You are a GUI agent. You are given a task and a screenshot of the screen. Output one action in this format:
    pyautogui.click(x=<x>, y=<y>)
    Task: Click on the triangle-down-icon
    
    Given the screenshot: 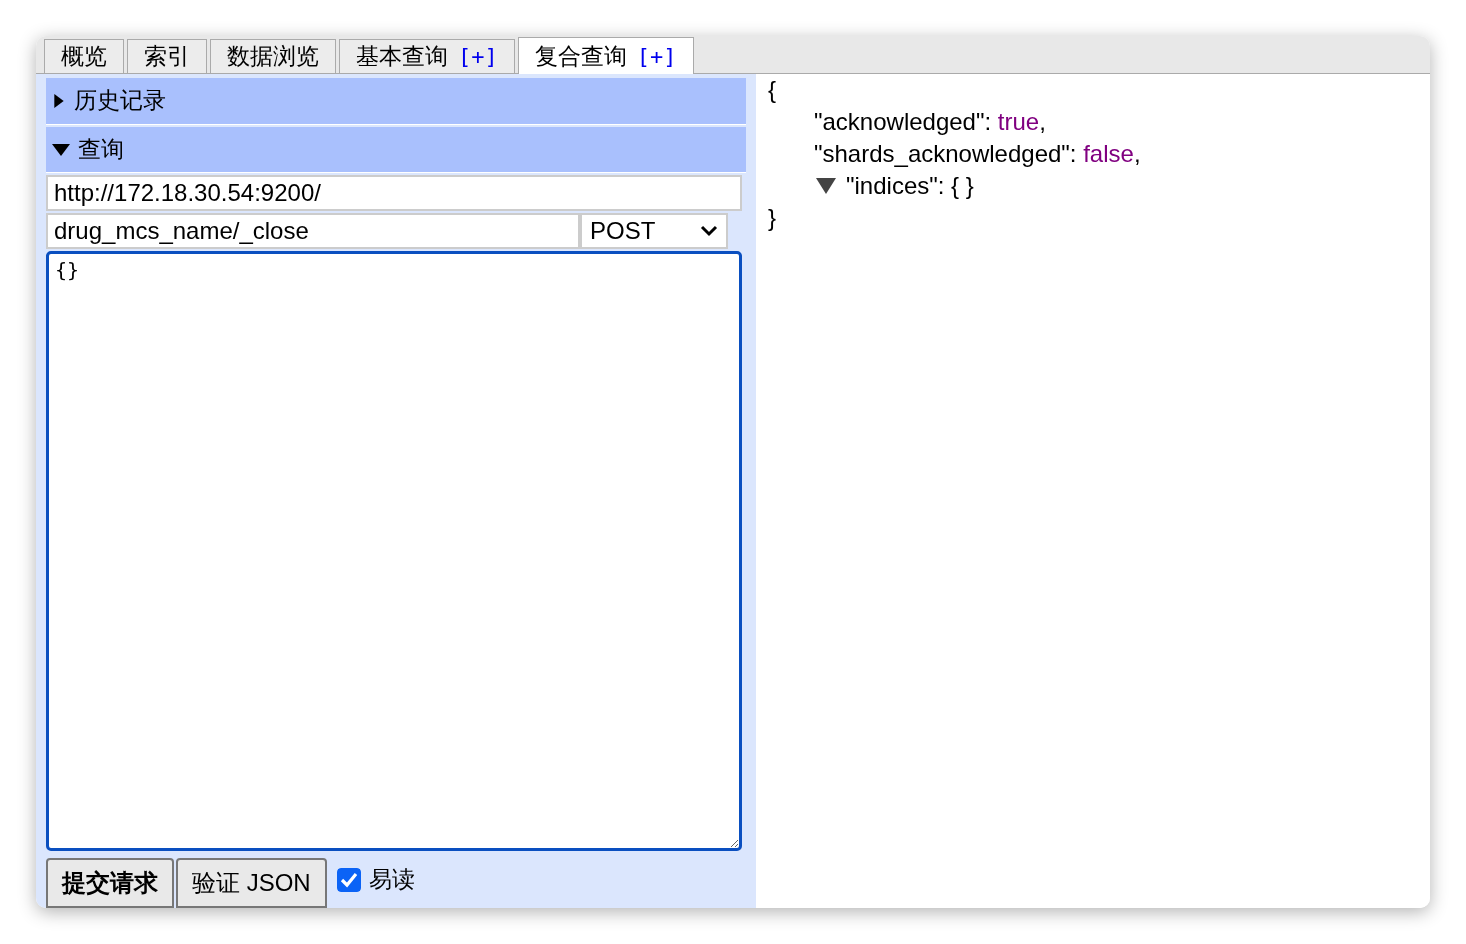 What is the action you would take?
    pyautogui.click(x=826, y=186)
    